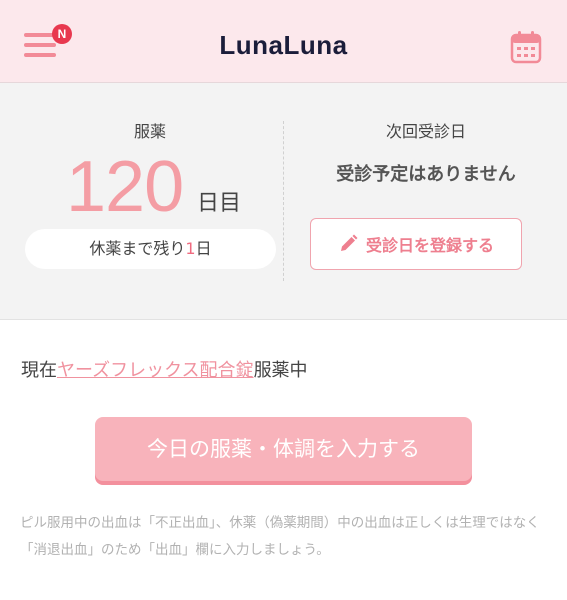 The image size is (567, 600). I want to click on medication-day-unit: 日目, so click(219, 203).